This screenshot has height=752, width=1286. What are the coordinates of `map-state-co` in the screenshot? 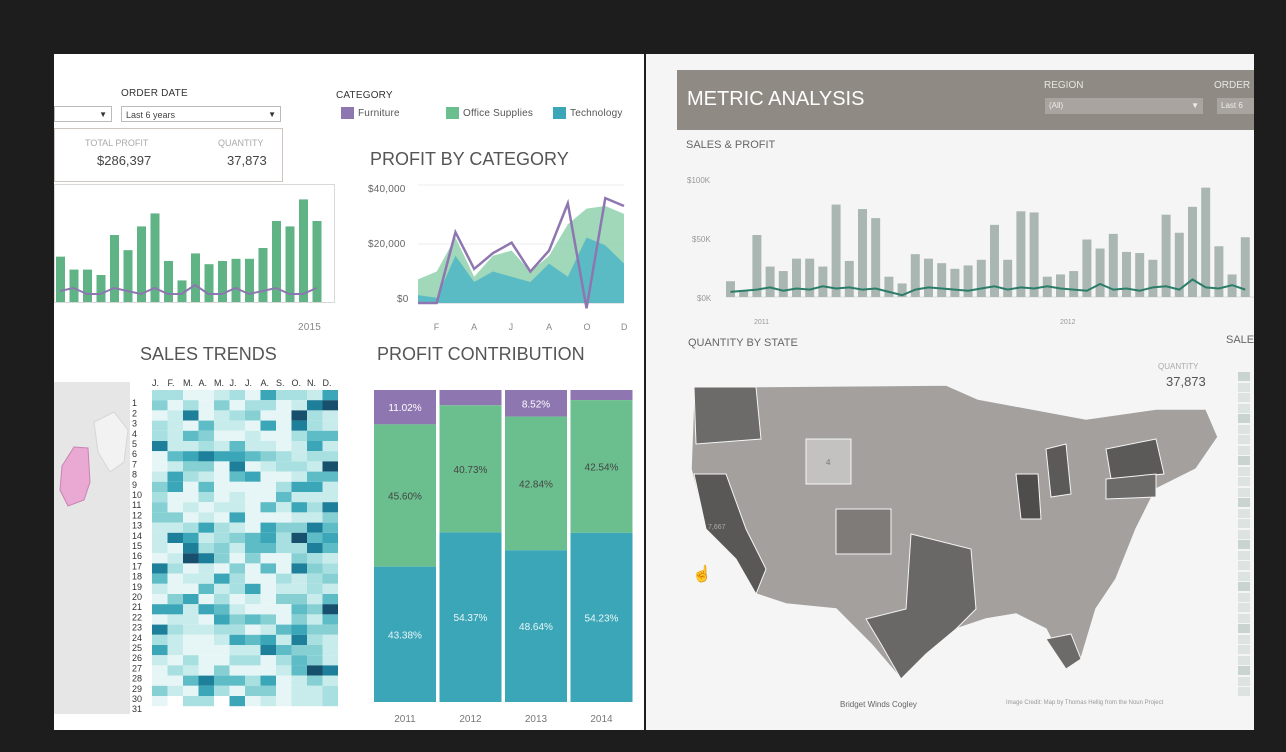 It's located at (863, 531).